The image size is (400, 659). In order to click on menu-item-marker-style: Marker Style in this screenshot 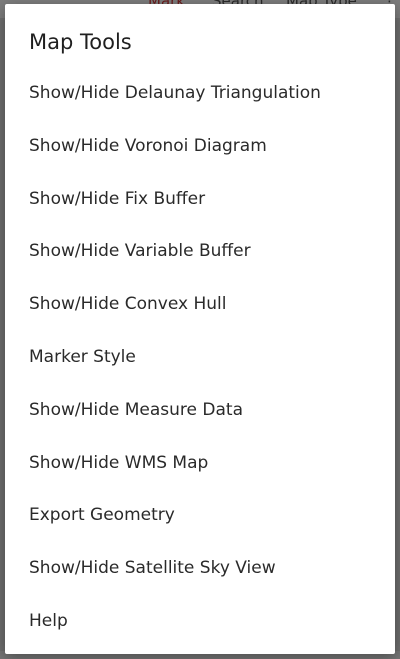, I will do `click(200, 357)`.